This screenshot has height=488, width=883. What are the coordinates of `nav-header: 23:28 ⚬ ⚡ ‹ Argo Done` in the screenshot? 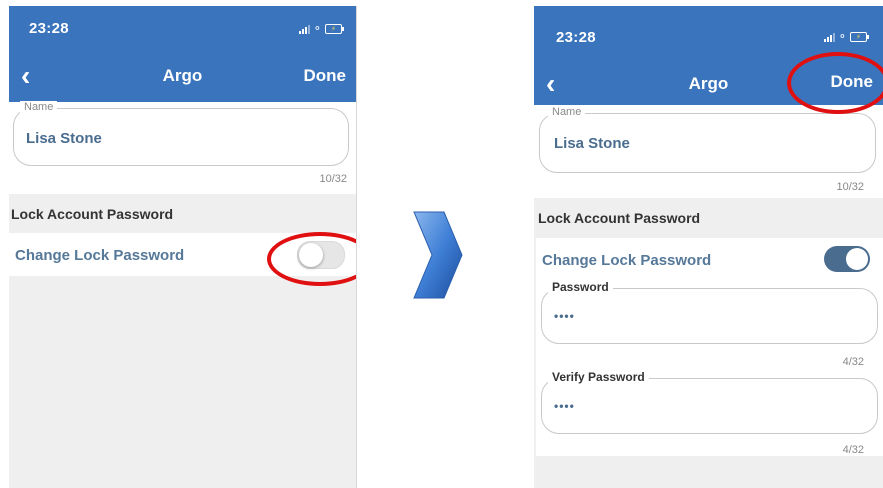 It's located at (182, 54).